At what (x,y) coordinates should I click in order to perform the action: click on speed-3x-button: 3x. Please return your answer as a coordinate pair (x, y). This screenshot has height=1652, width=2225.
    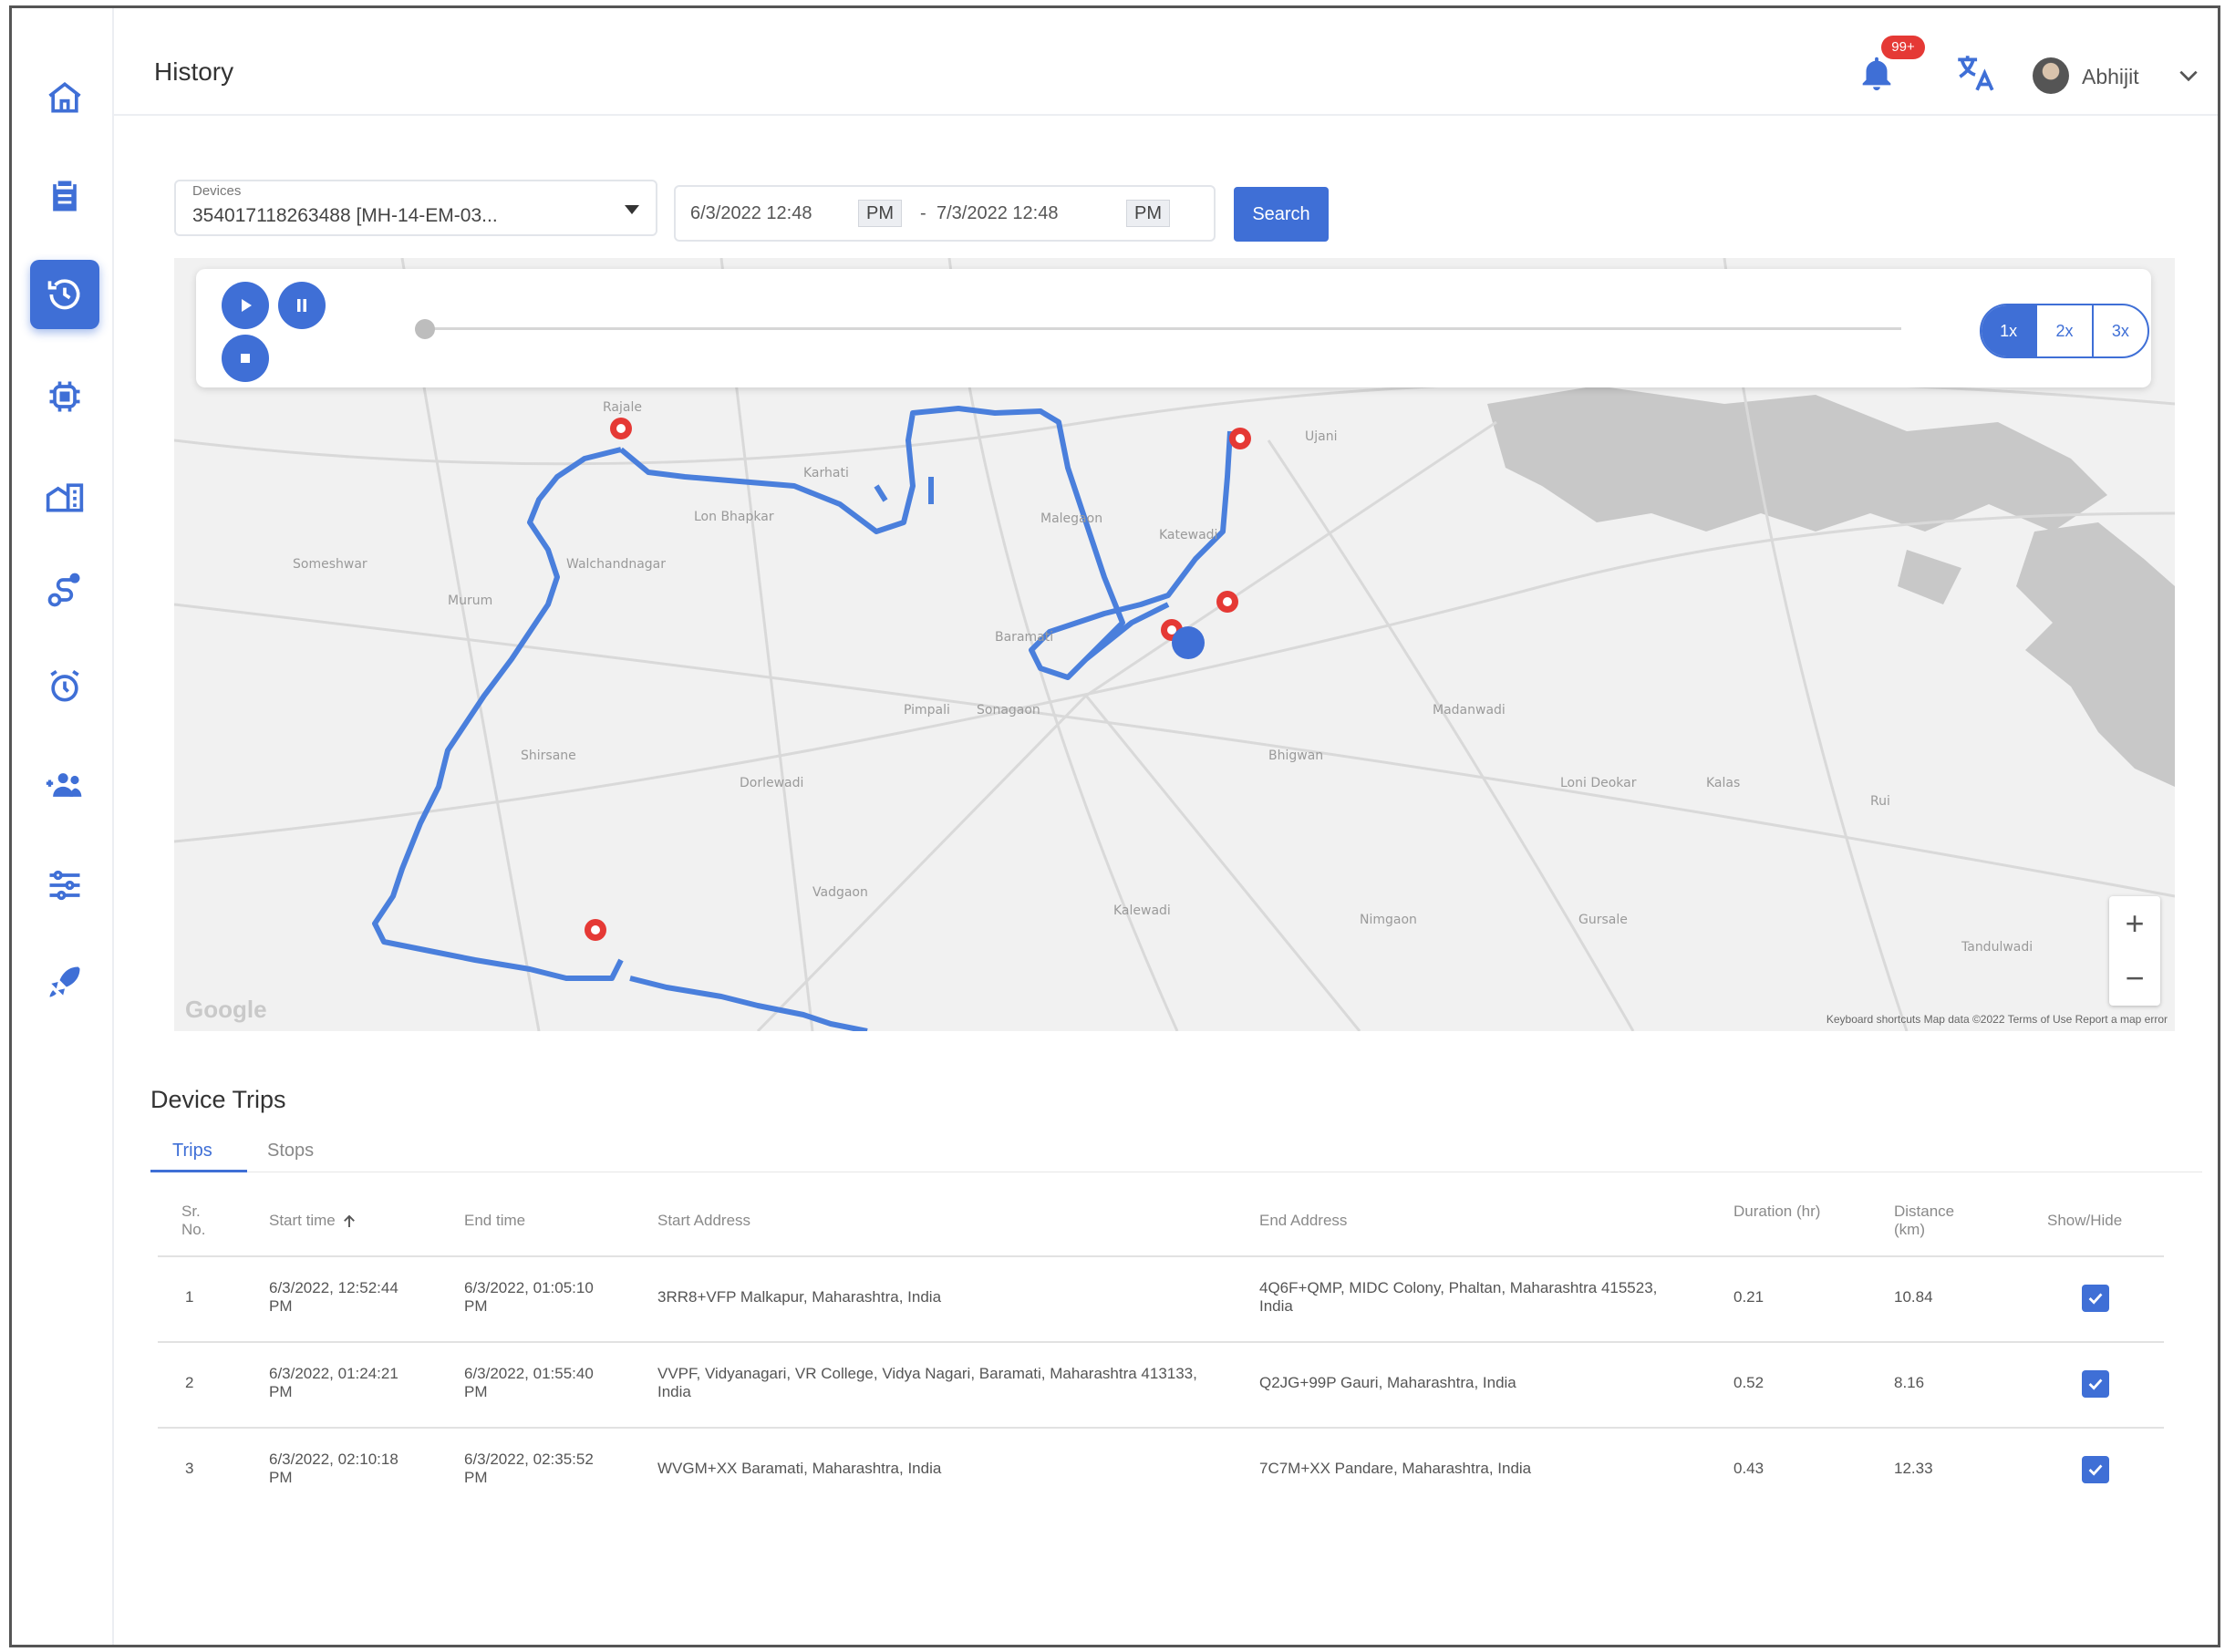
    Looking at the image, I should click on (2120, 330).